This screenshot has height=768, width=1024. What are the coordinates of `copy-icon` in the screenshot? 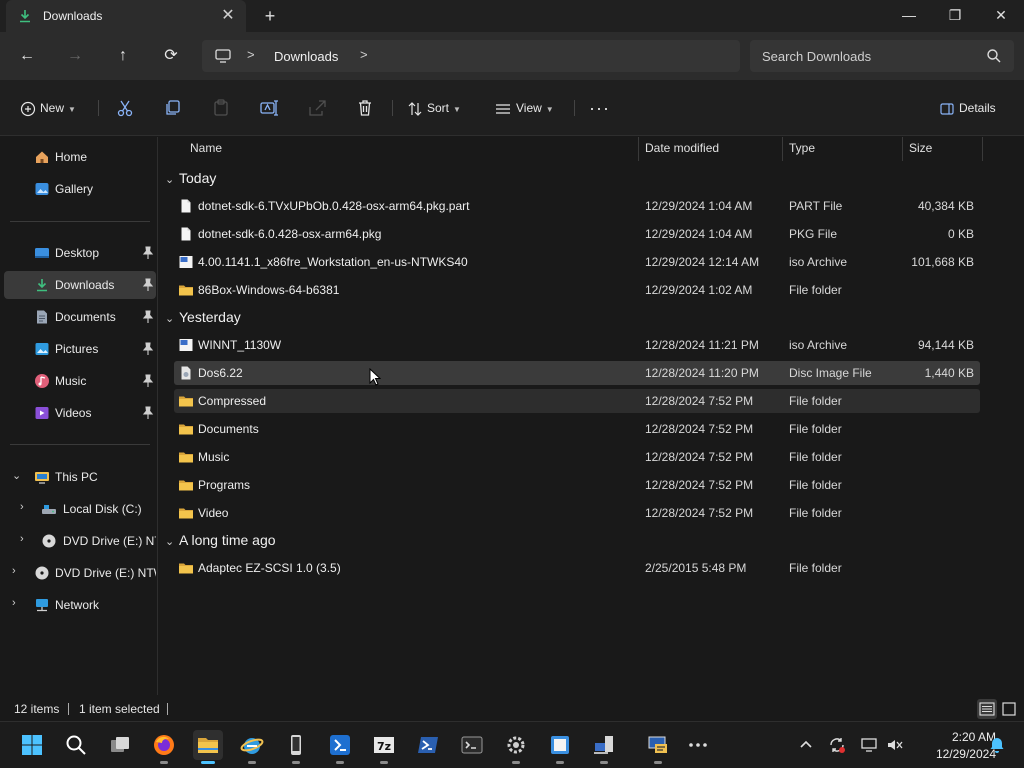 It's located at (173, 108).